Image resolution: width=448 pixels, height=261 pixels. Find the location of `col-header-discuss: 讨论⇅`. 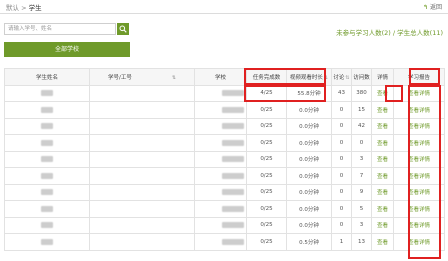

col-header-discuss: 讨论⇅ is located at coordinates (341, 77).